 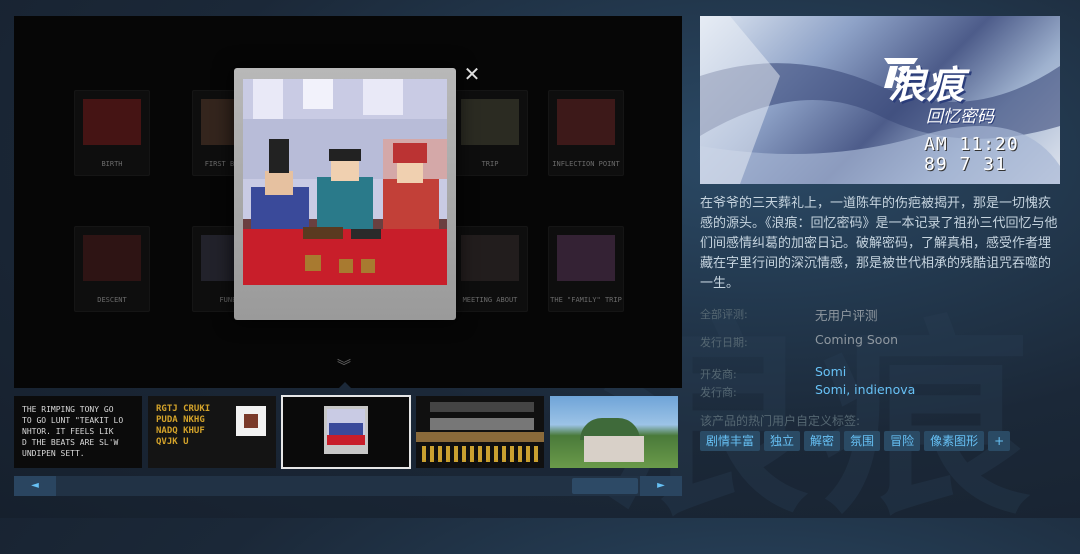 What do you see at coordinates (112, 164) in the screenshot?
I see `tile-label: BIRTH` at bounding box center [112, 164].